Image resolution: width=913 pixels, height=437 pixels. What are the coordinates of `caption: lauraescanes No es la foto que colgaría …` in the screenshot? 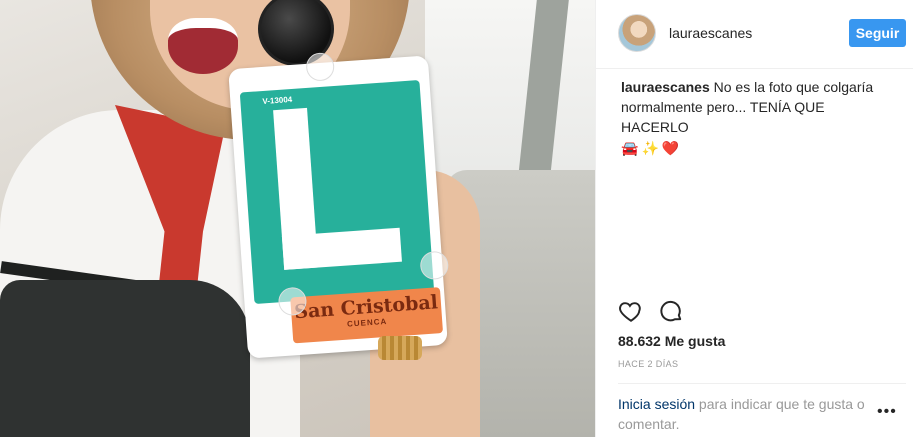 It's located at (755, 117).